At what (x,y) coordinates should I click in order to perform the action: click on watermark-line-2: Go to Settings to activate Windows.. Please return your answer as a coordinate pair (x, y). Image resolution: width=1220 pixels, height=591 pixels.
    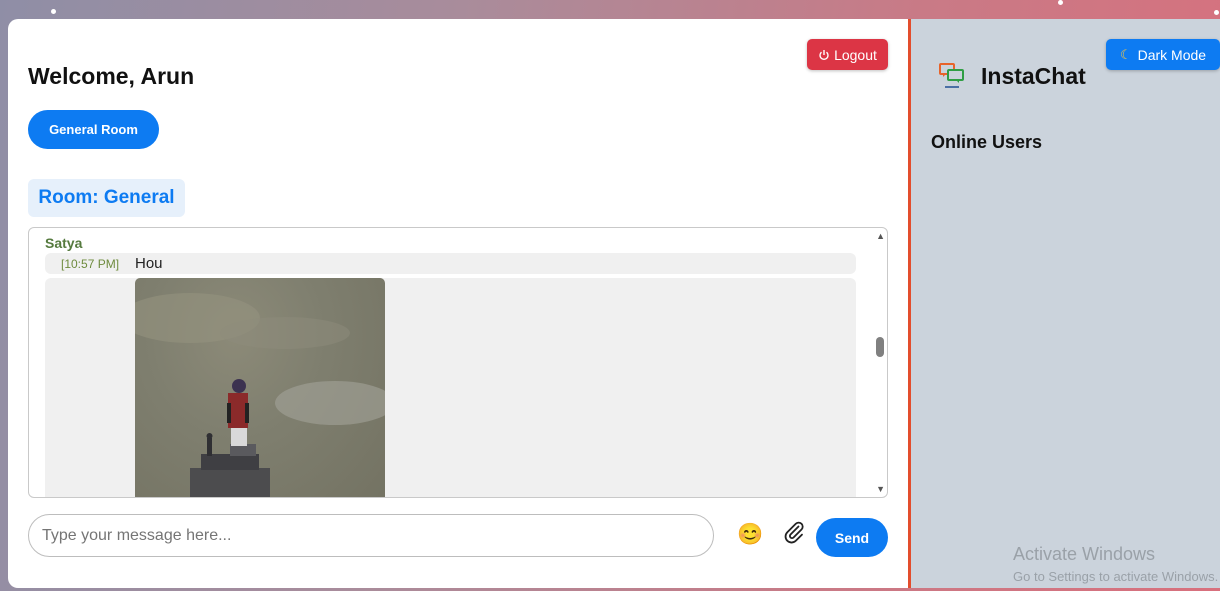
    Looking at the image, I should click on (1116, 576).